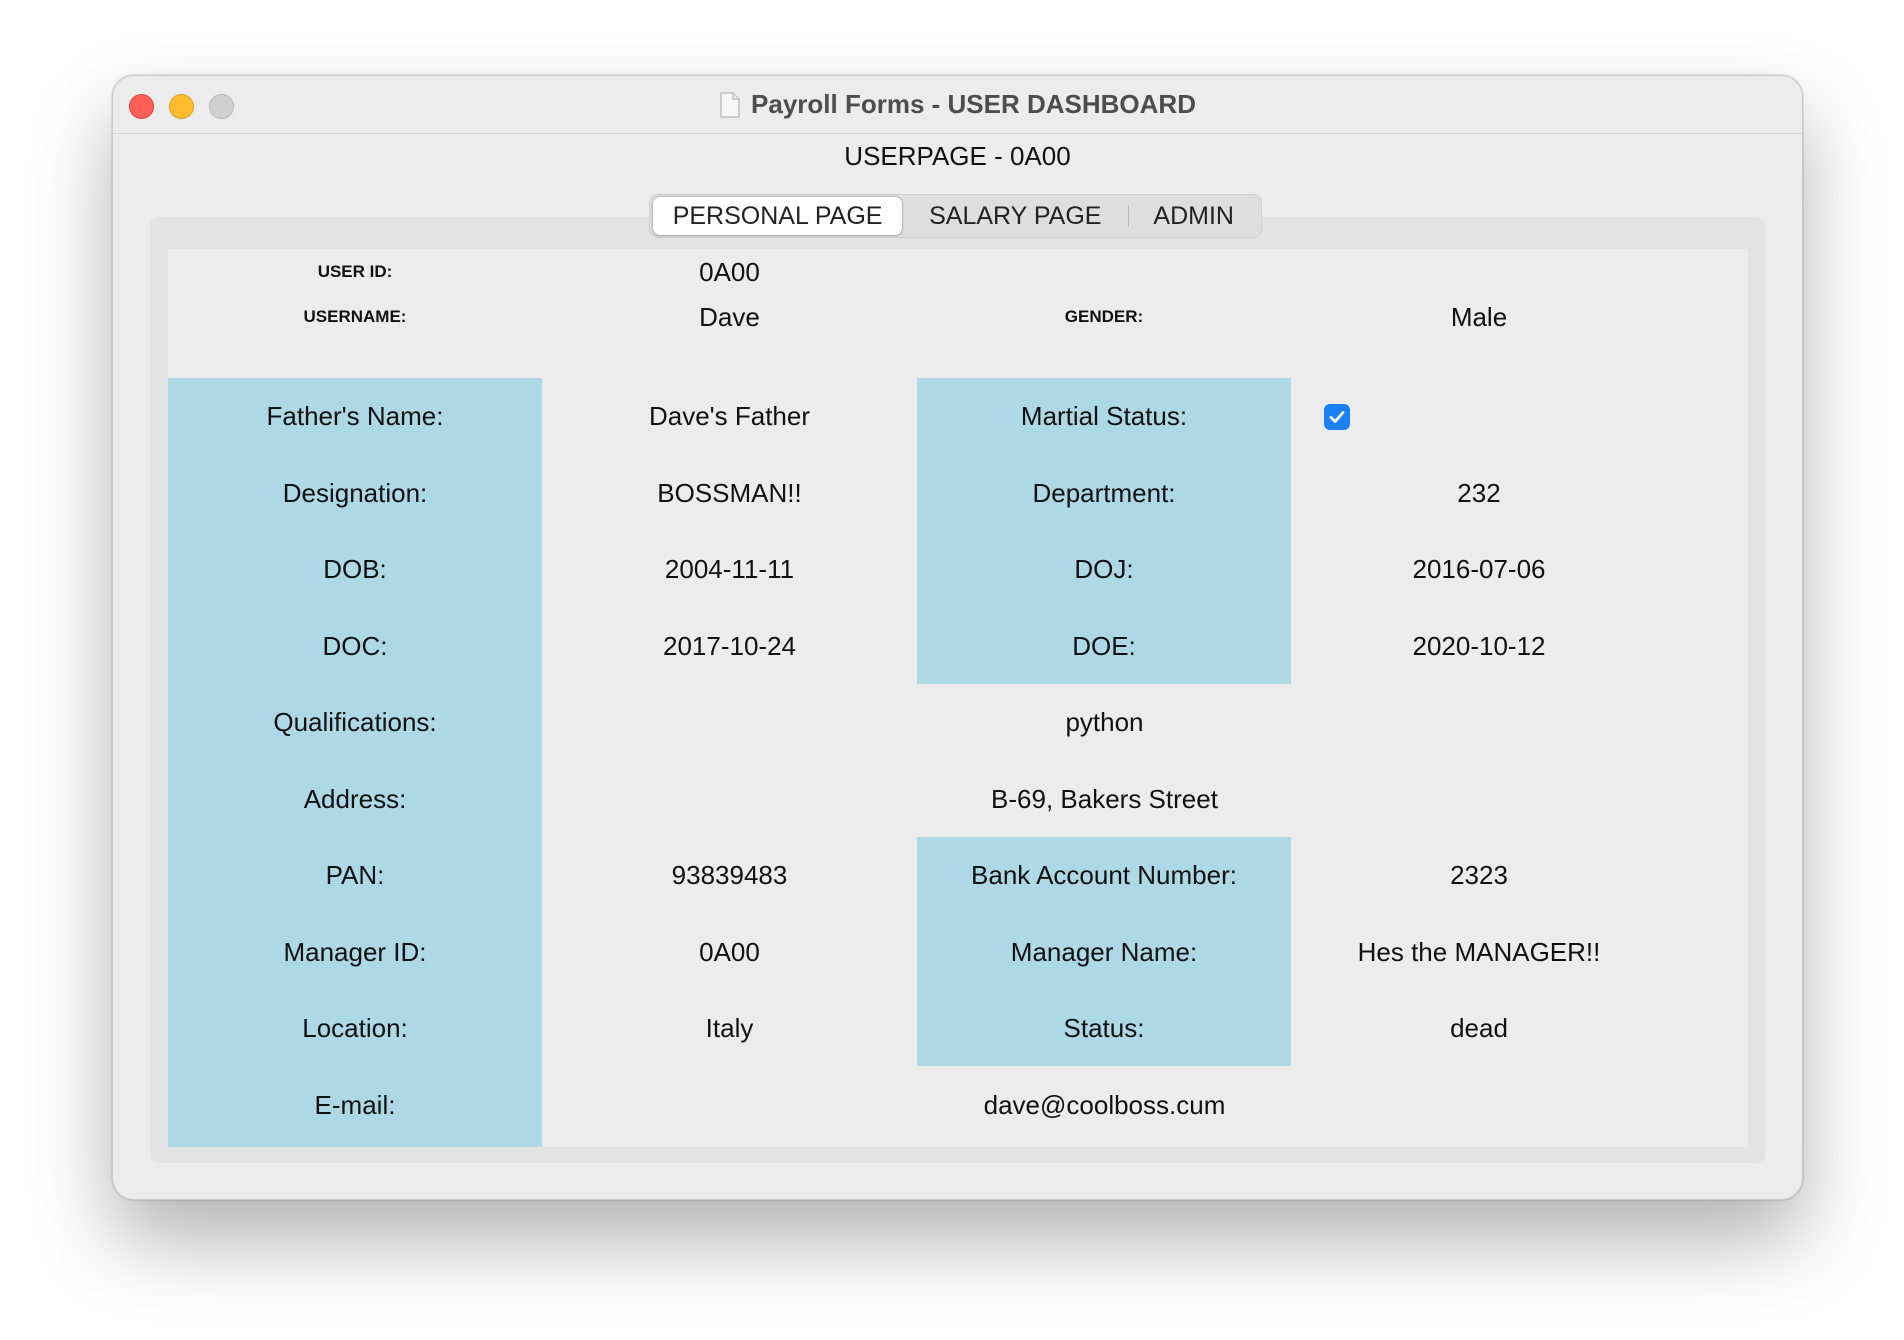  Describe the element at coordinates (1104, 416) in the screenshot. I see `marital-status-label: Martial Status:` at that location.